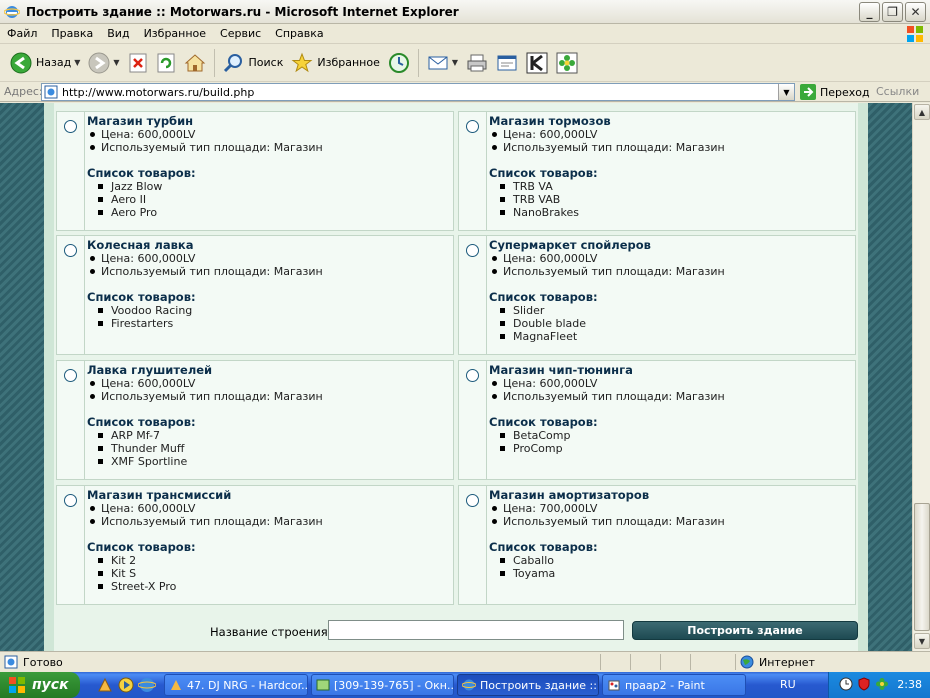  Describe the element at coordinates (922, 567) in the screenshot. I see `scrollbar-thumb` at that location.